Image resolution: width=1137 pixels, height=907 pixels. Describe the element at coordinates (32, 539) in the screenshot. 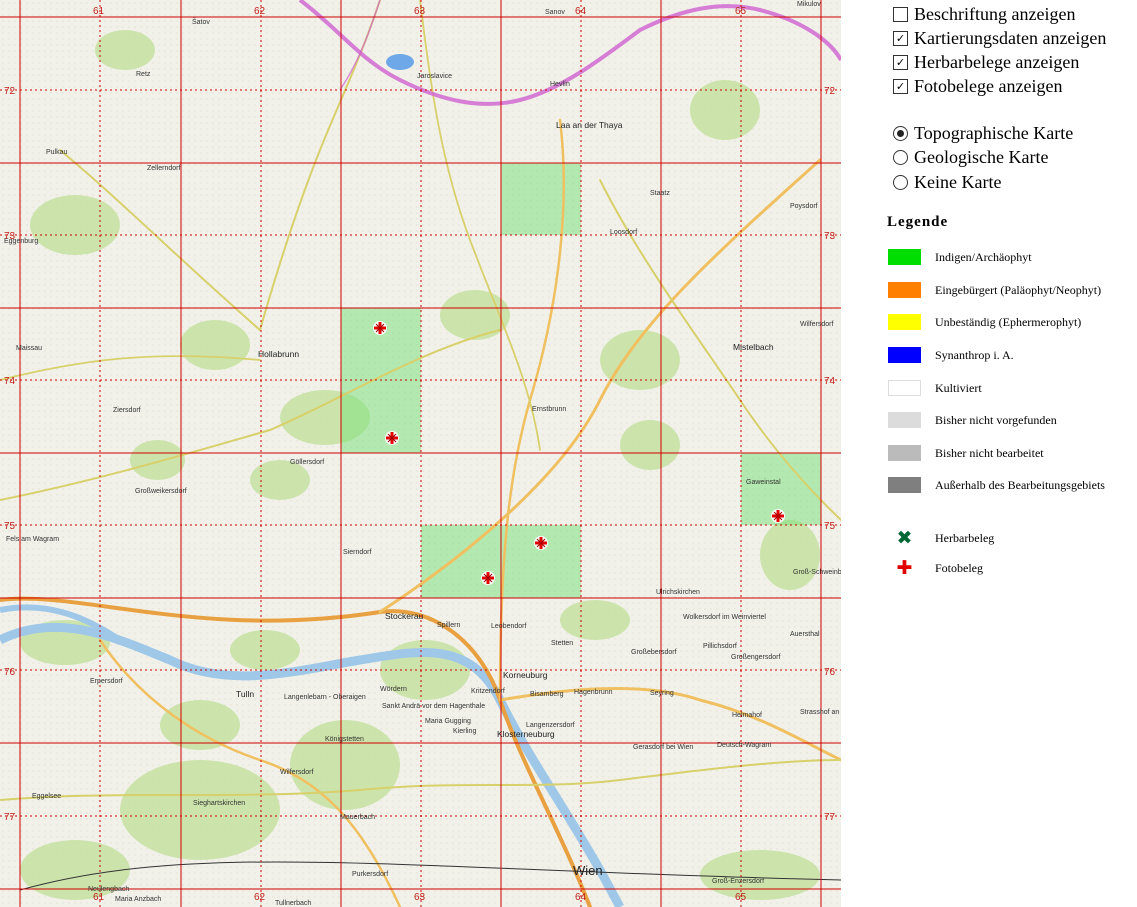

I see `place-label: Fels am Wagram` at that location.